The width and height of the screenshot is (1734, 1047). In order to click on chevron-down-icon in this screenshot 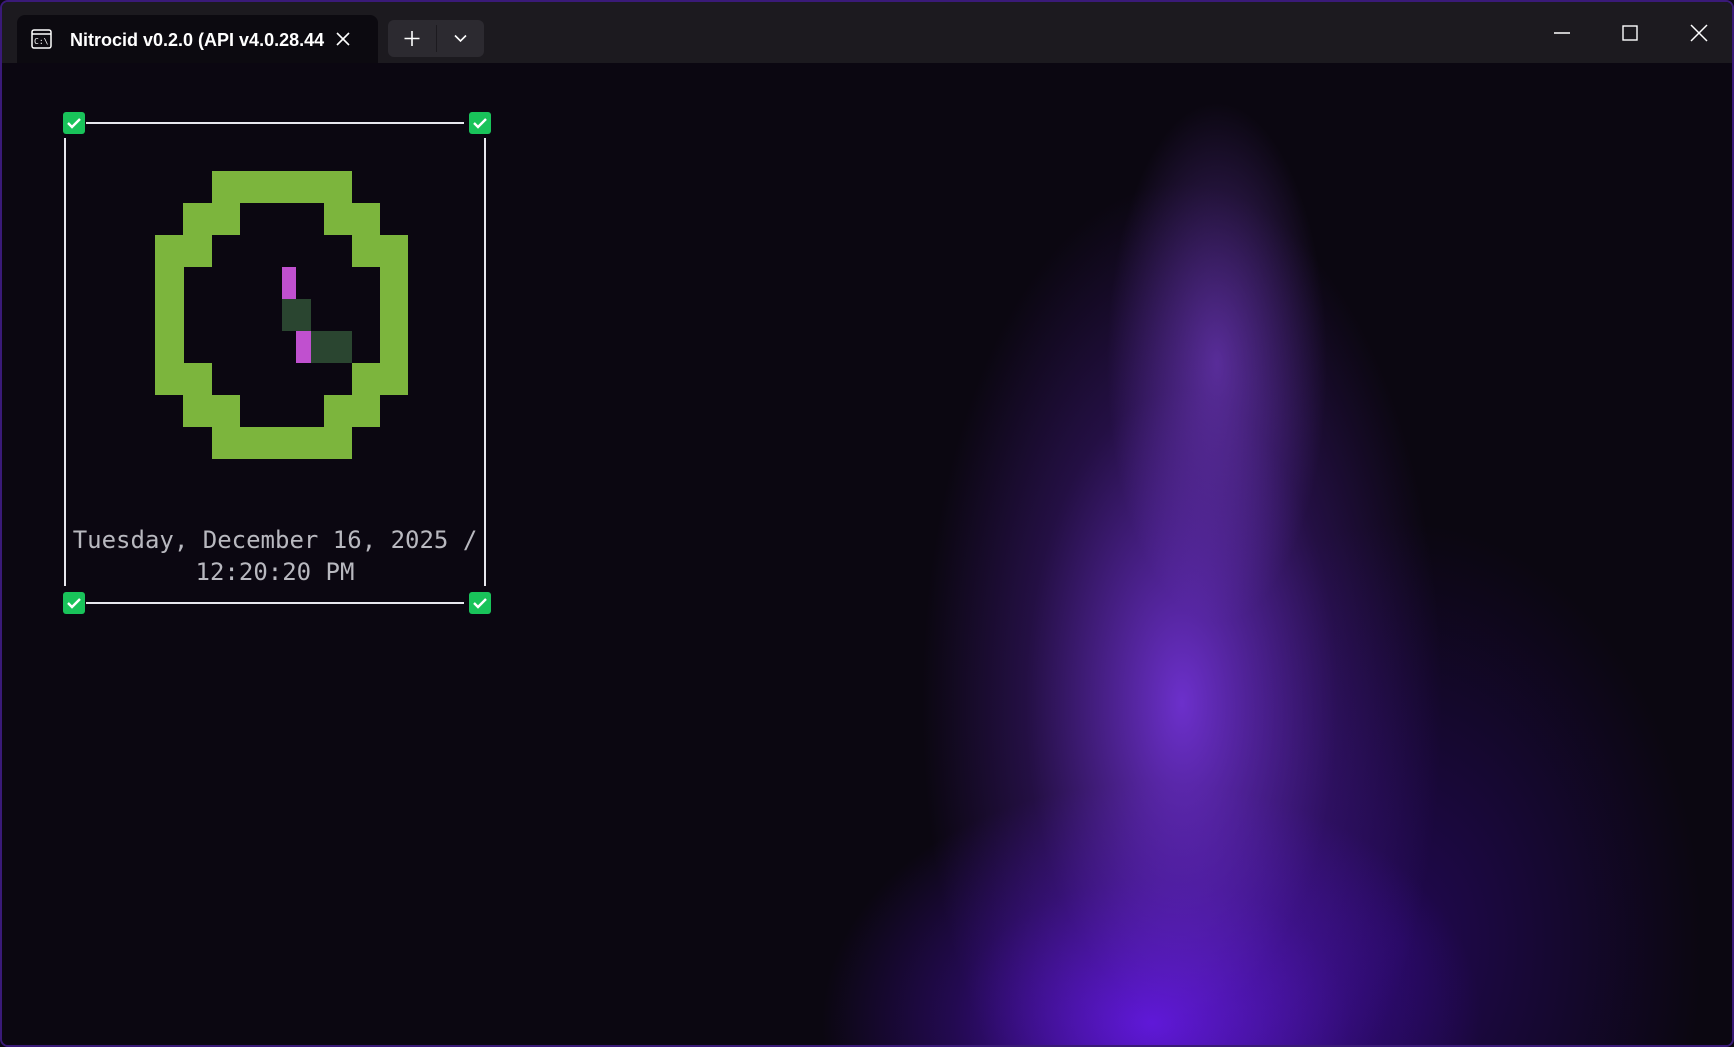, I will do `click(460, 38)`.